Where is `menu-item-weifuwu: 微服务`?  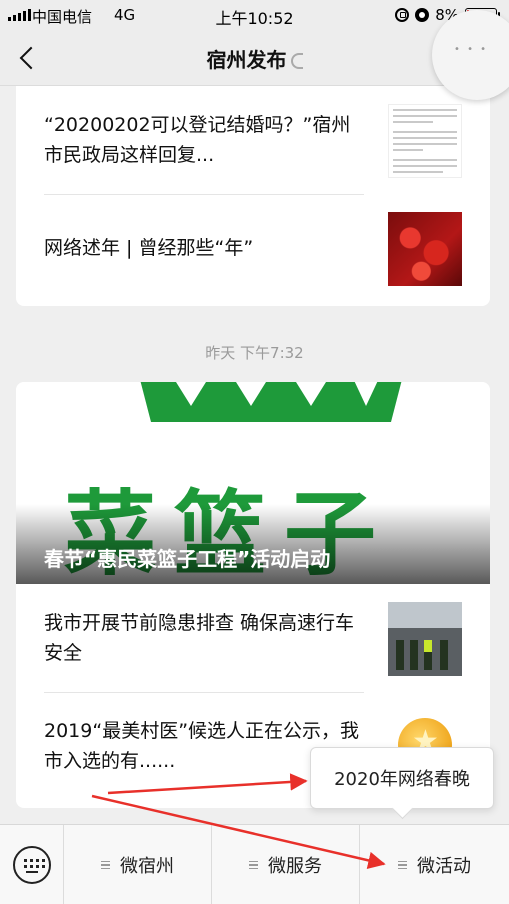 menu-item-weifuwu: 微服务 is located at coordinates (286, 864).